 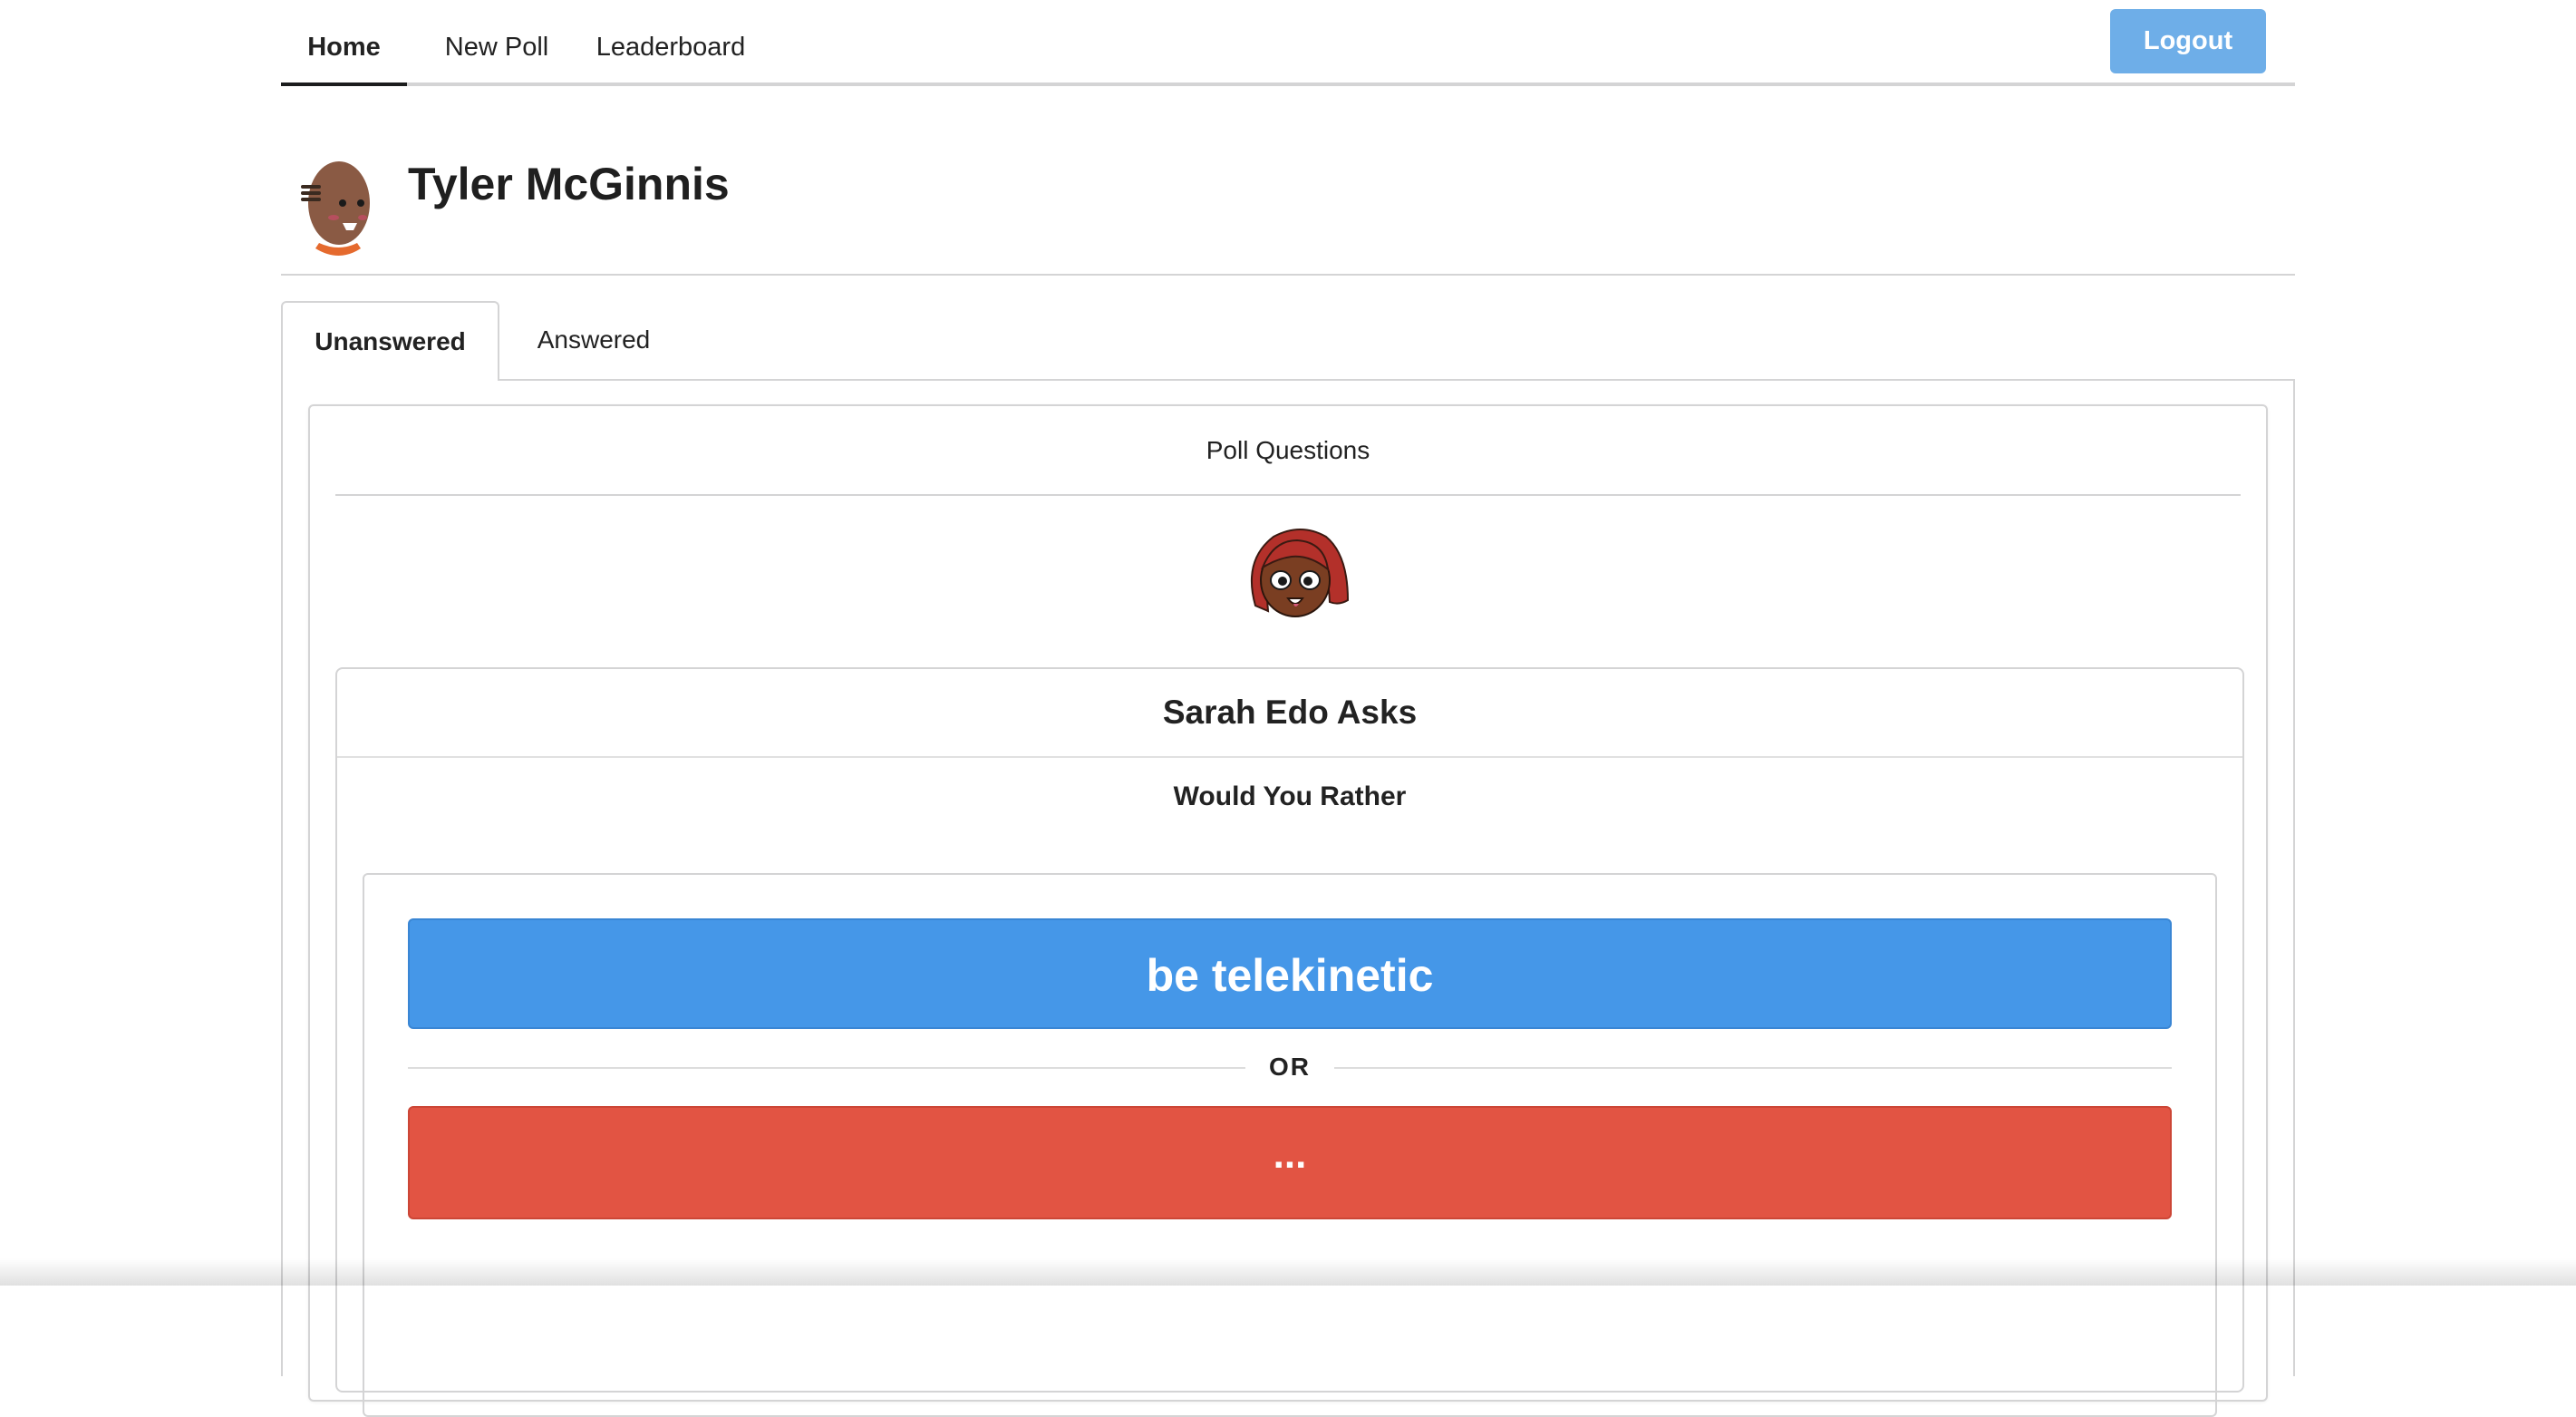 I want to click on or-divider: OR, so click(x=1290, y=1067).